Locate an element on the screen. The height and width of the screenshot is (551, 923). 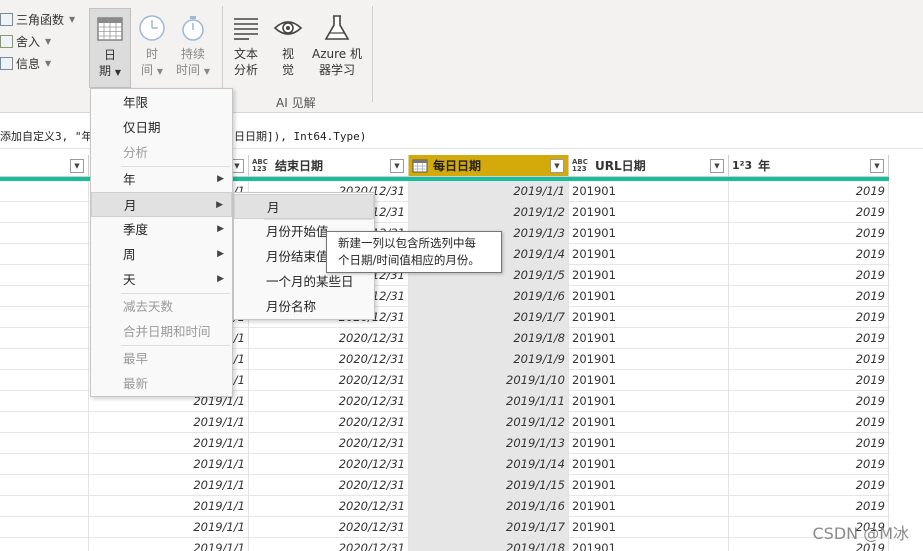
menu-item: 年 ▶ is located at coordinates (161, 179).